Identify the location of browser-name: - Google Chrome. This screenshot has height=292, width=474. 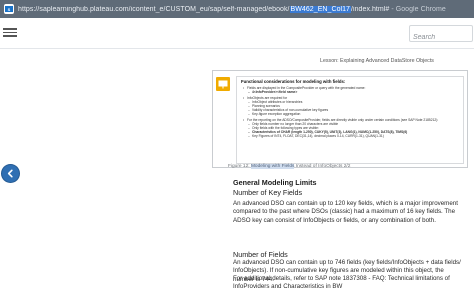
(417, 9).